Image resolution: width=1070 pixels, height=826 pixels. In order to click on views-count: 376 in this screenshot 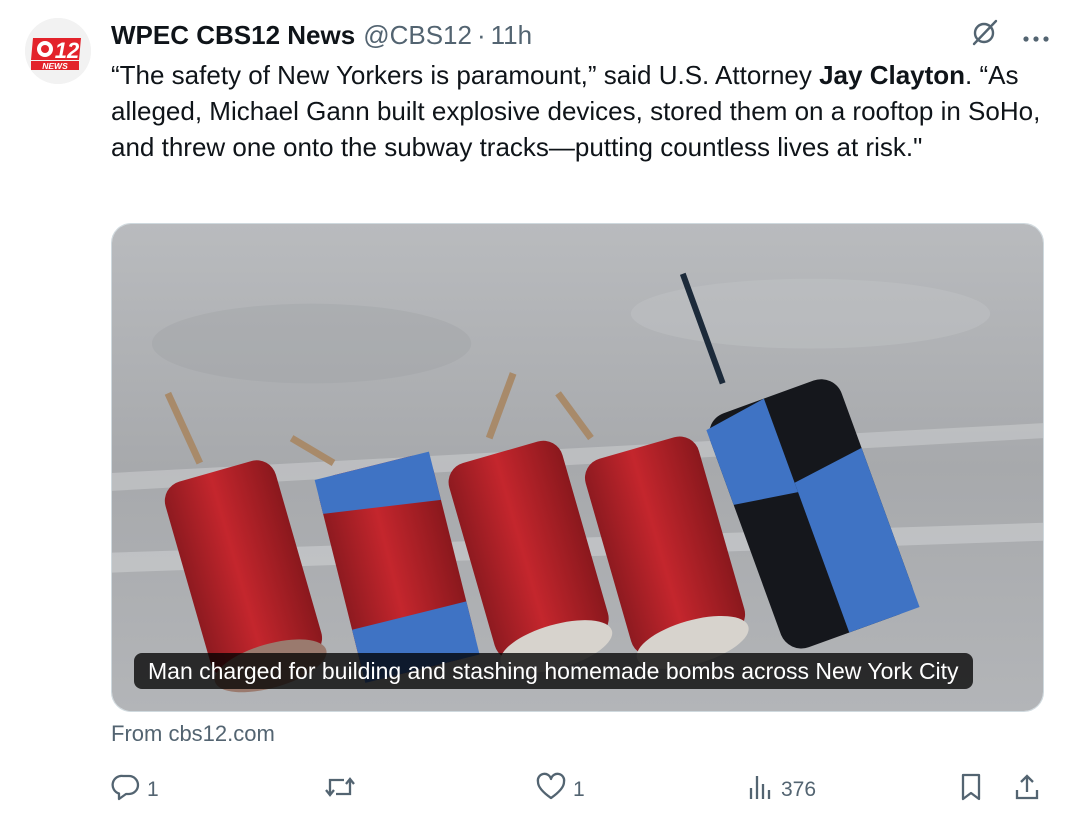, I will do `click(799, 789)`.